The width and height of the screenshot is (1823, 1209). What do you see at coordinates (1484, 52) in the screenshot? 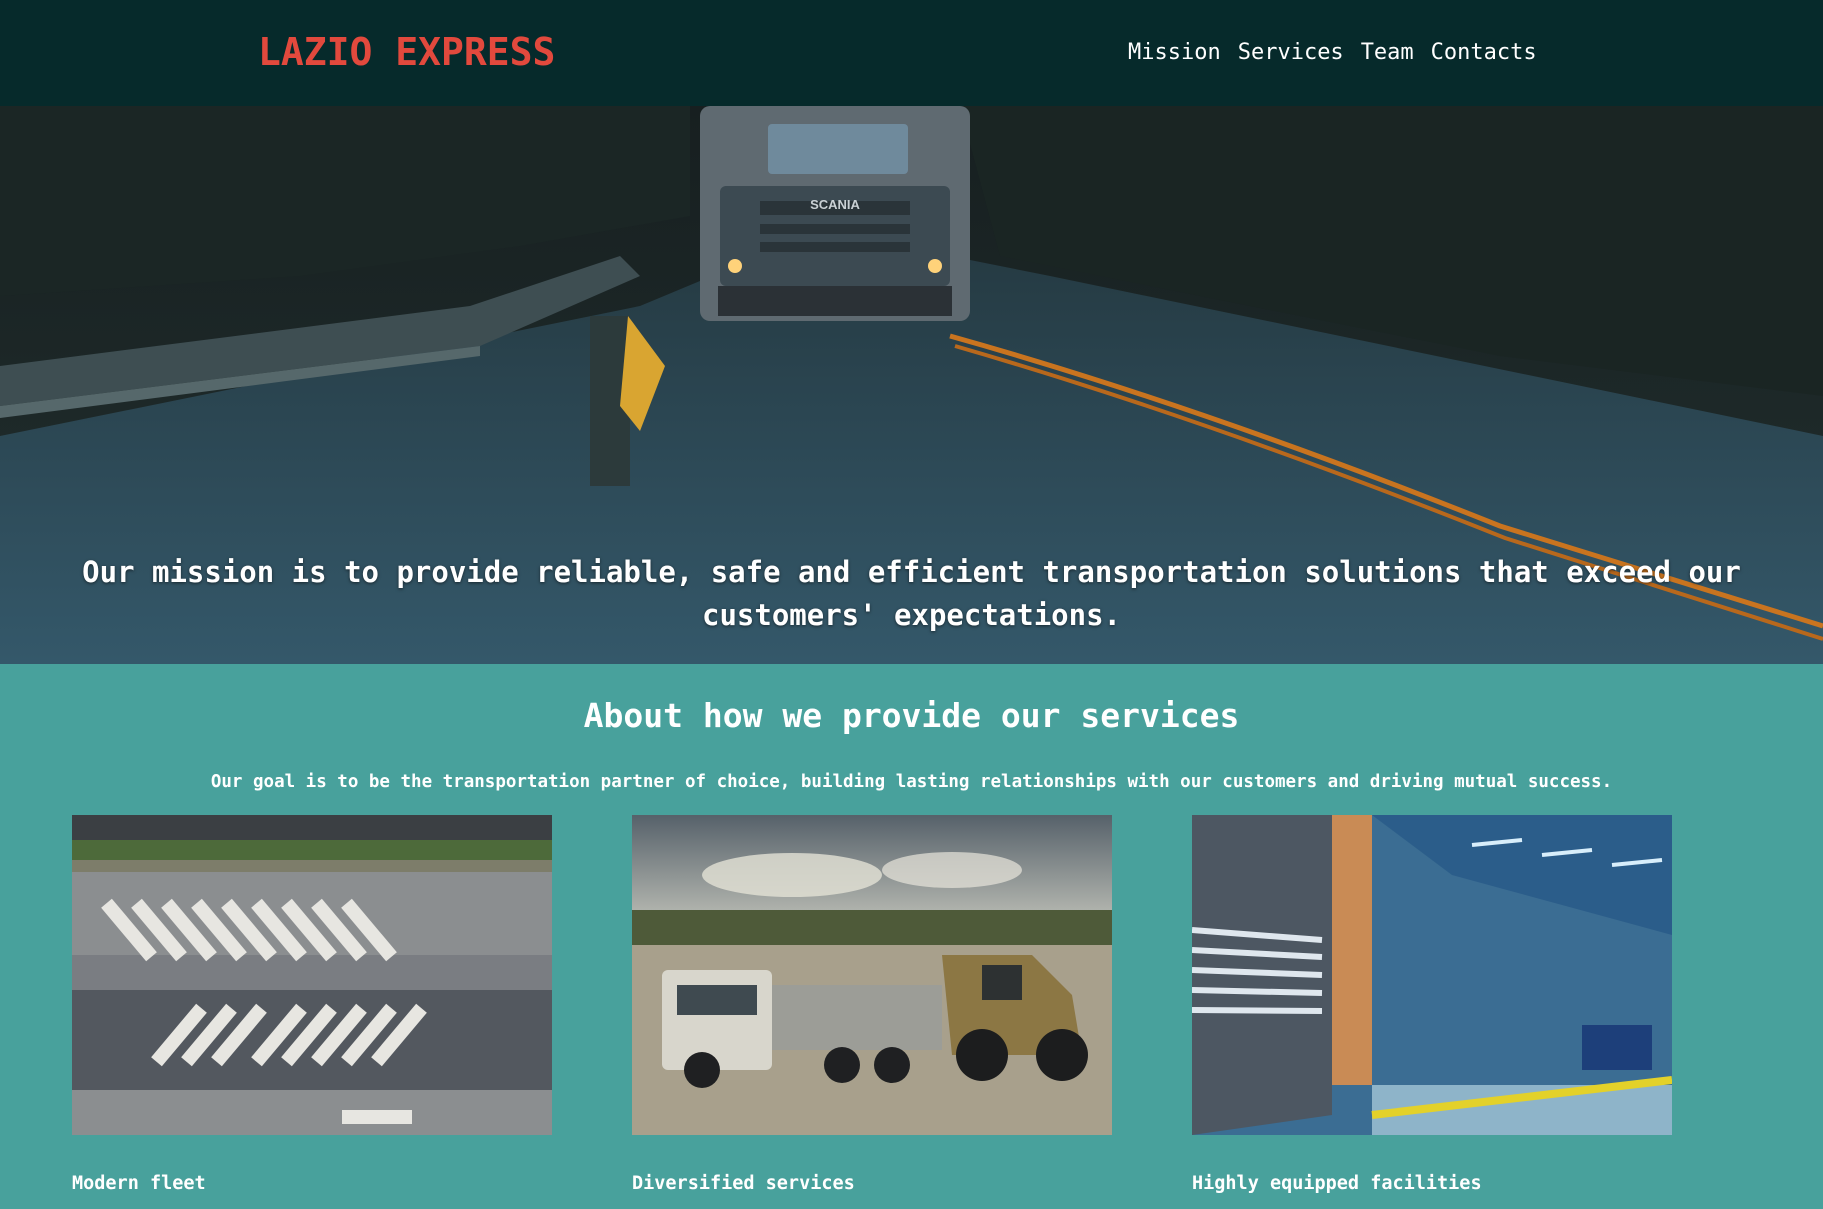
I see `nav-contacts-link: Contacts` at bounding box center [1484, 52].